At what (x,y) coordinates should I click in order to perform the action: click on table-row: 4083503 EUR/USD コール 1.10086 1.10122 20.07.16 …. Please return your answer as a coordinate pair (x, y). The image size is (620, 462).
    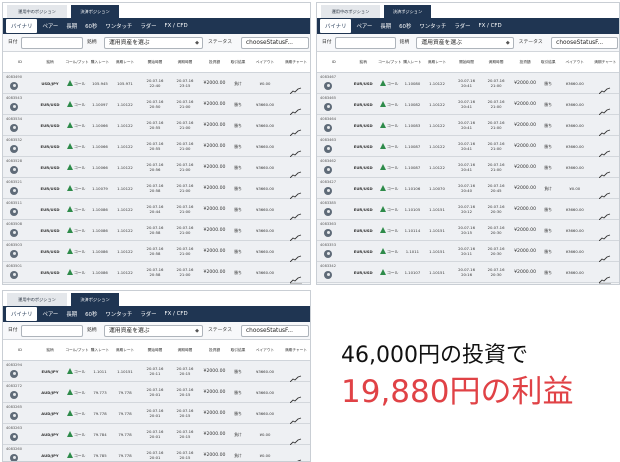
    Looking at the image, I should click on (156, 252).